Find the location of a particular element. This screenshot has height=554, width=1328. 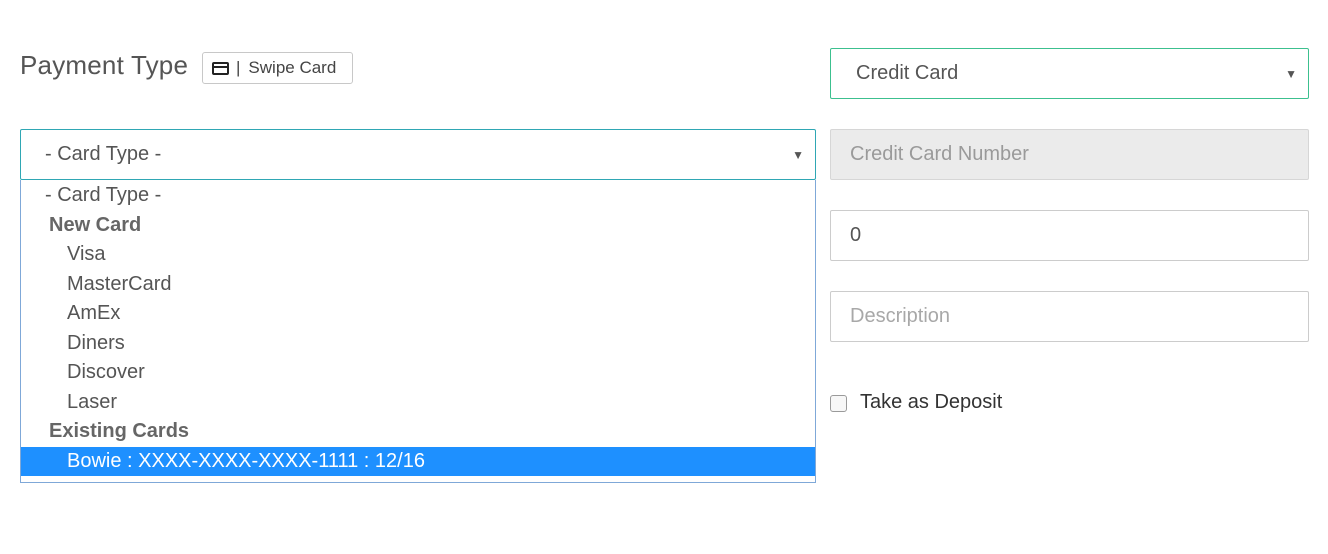

payment-type-select: Credit Card ▼ is located at coordinates (1069, 73).